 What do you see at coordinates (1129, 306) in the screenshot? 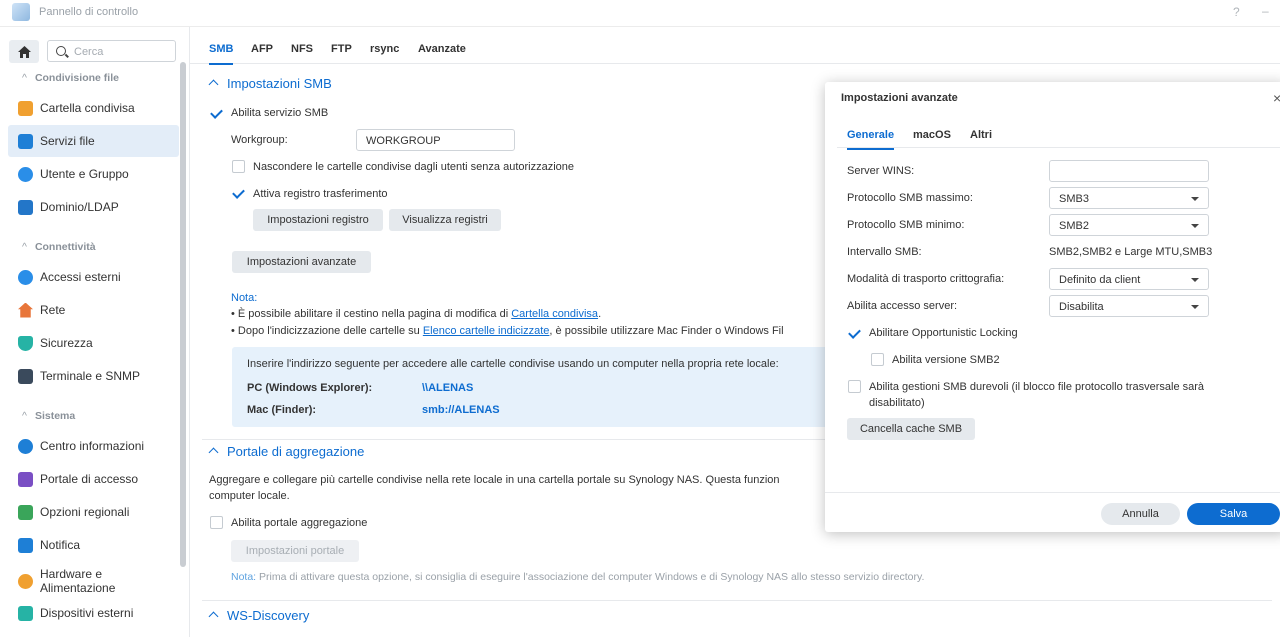
I see `server-signing-select: Disabilita` at bounding box center [1129, 306].